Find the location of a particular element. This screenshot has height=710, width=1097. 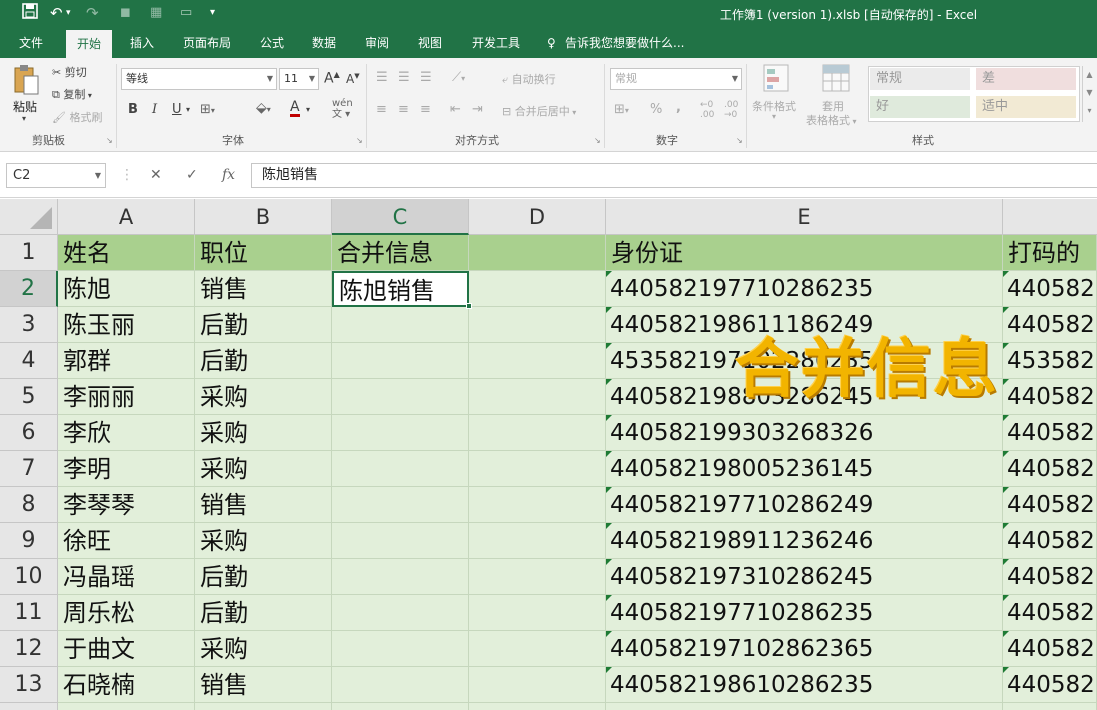

align-center-icon: ≡ is located at coordinates (403, 109).